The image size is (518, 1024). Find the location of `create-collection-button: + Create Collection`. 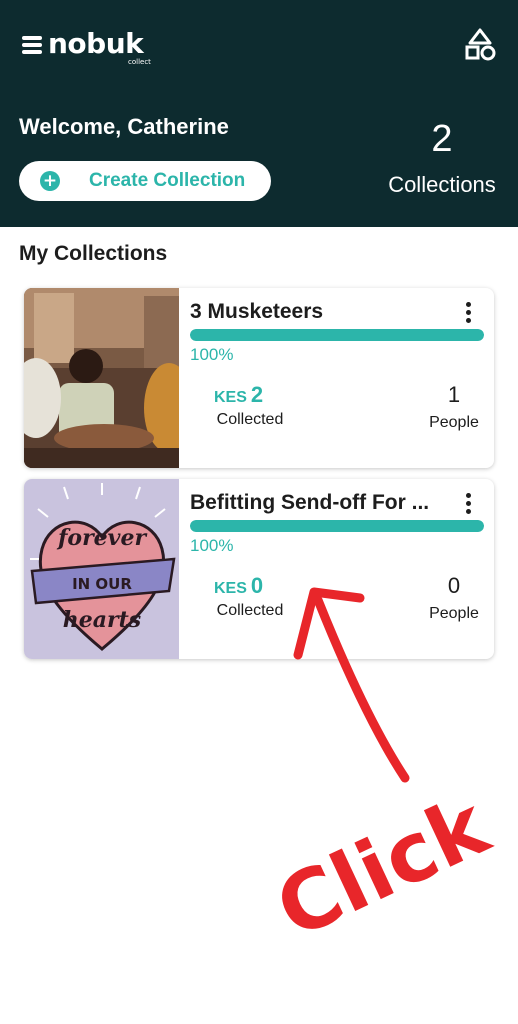

create-collection-button: + Create Collection is located at coordinates (145, 181).